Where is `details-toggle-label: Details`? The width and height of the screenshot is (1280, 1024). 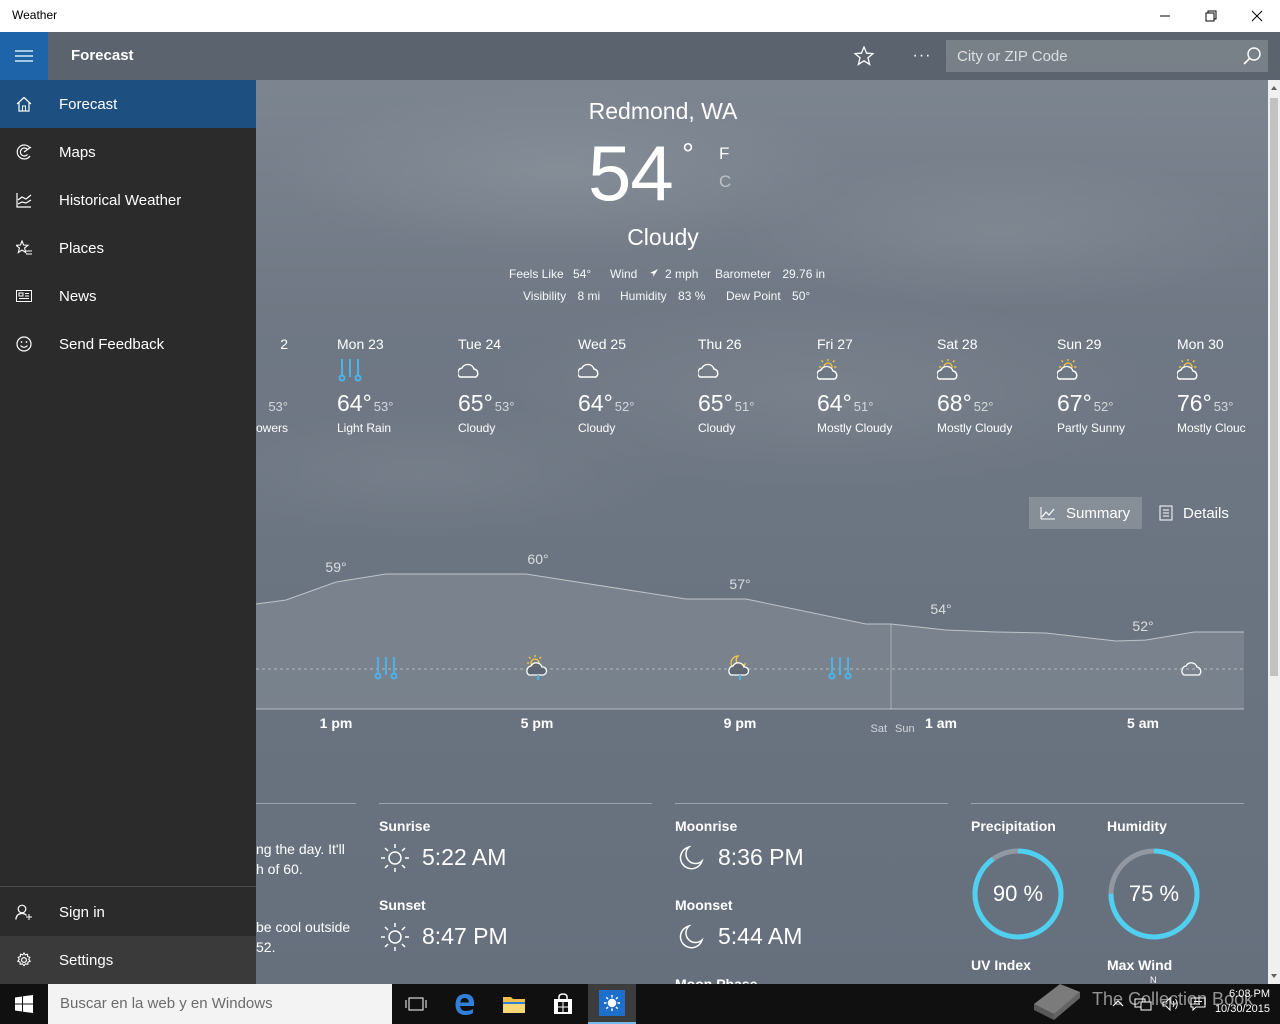 details-toggle-label: Details is located at coordinates (1206, 513).